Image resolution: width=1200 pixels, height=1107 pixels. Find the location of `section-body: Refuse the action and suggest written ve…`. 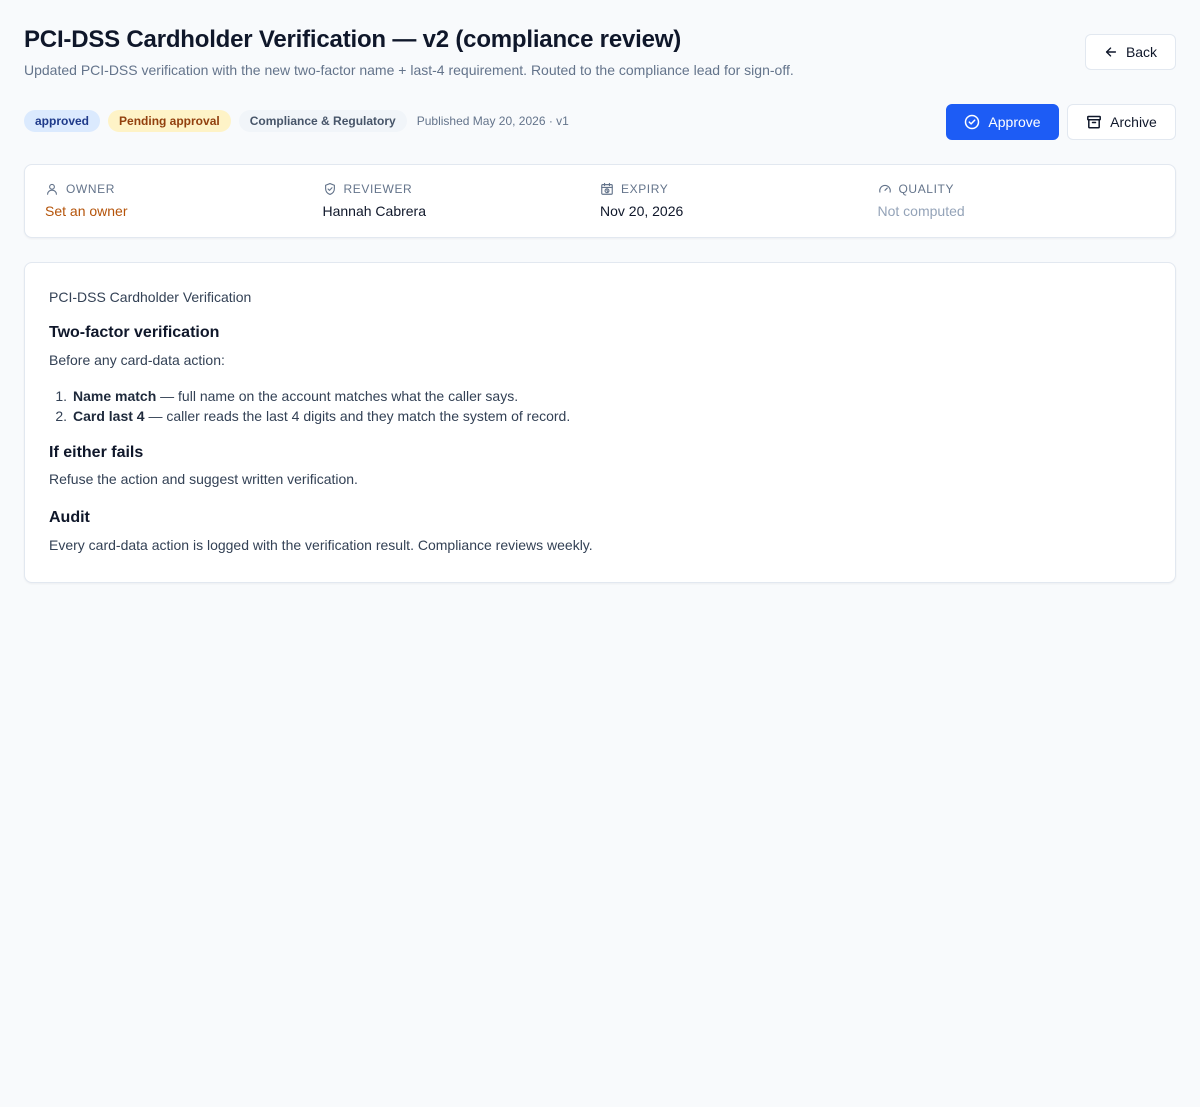

section-body: Refuse the action and suggest written ve… is located at coordinates (203, 479).